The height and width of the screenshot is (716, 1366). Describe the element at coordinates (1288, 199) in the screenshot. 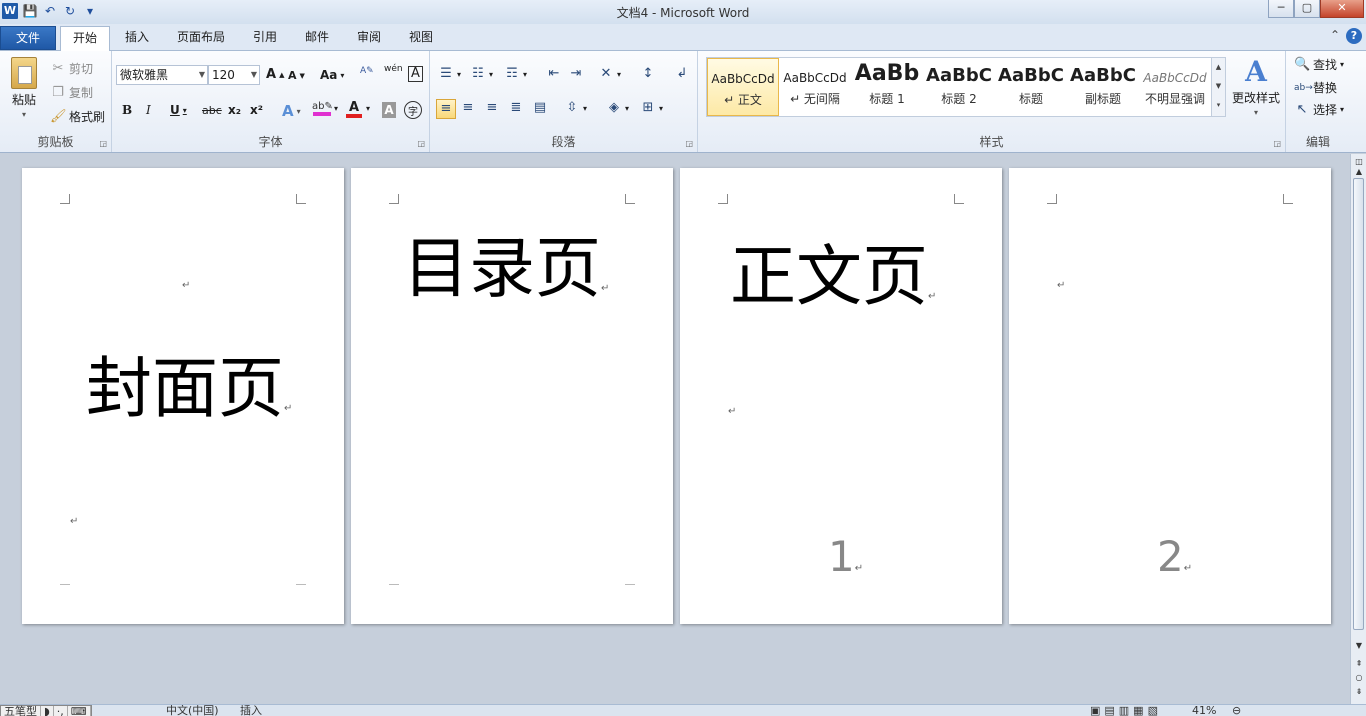

I see `crop-mark` at that location.